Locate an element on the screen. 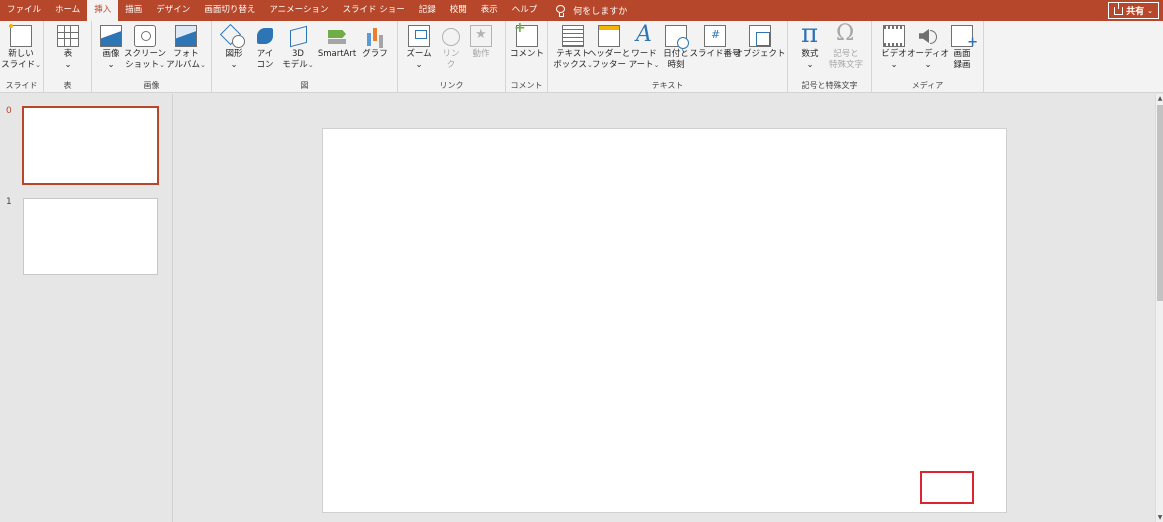 This screenshot has width=1163, height=522. wordart-label-2: アート⌄ is located at coordinates (644, 65).